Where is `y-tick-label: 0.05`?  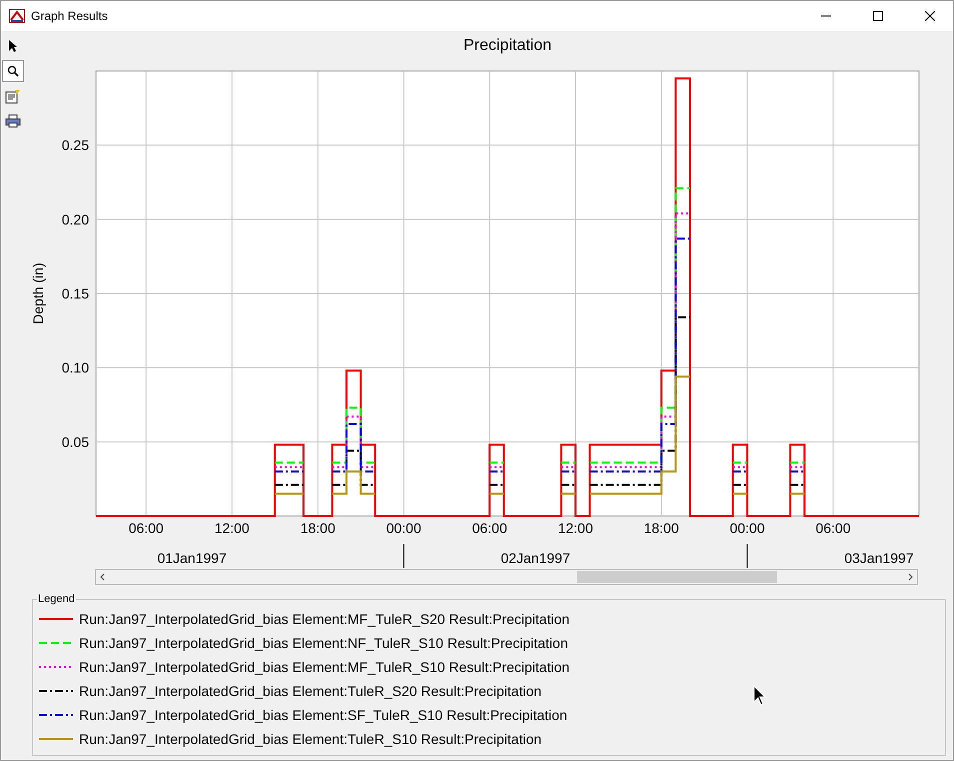 y-tick-label: 0.05 is located at coordinates (75, 442).